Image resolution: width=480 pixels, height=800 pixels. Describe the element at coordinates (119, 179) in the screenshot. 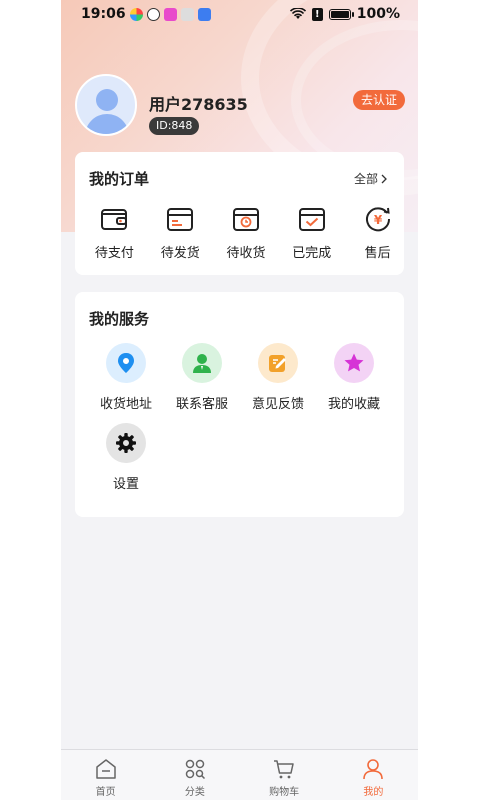

I see `orders-title: 我的订单` at that location.